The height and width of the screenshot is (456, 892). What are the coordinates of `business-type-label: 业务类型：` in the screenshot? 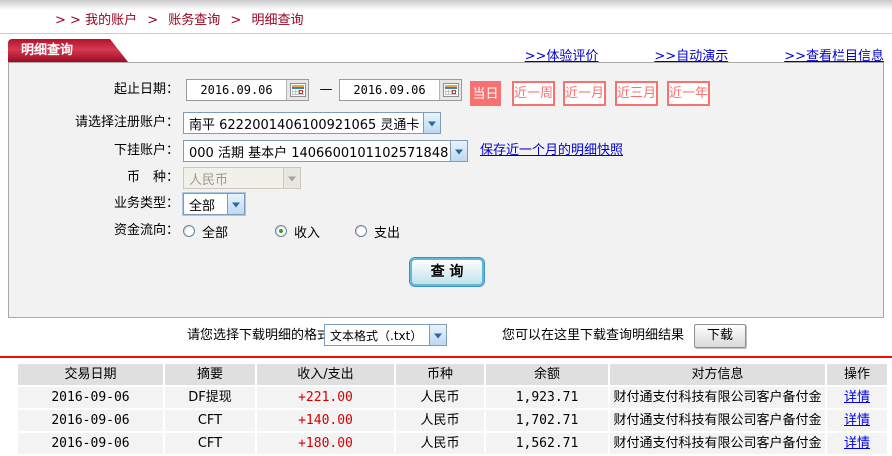 It's located at (146, 203).